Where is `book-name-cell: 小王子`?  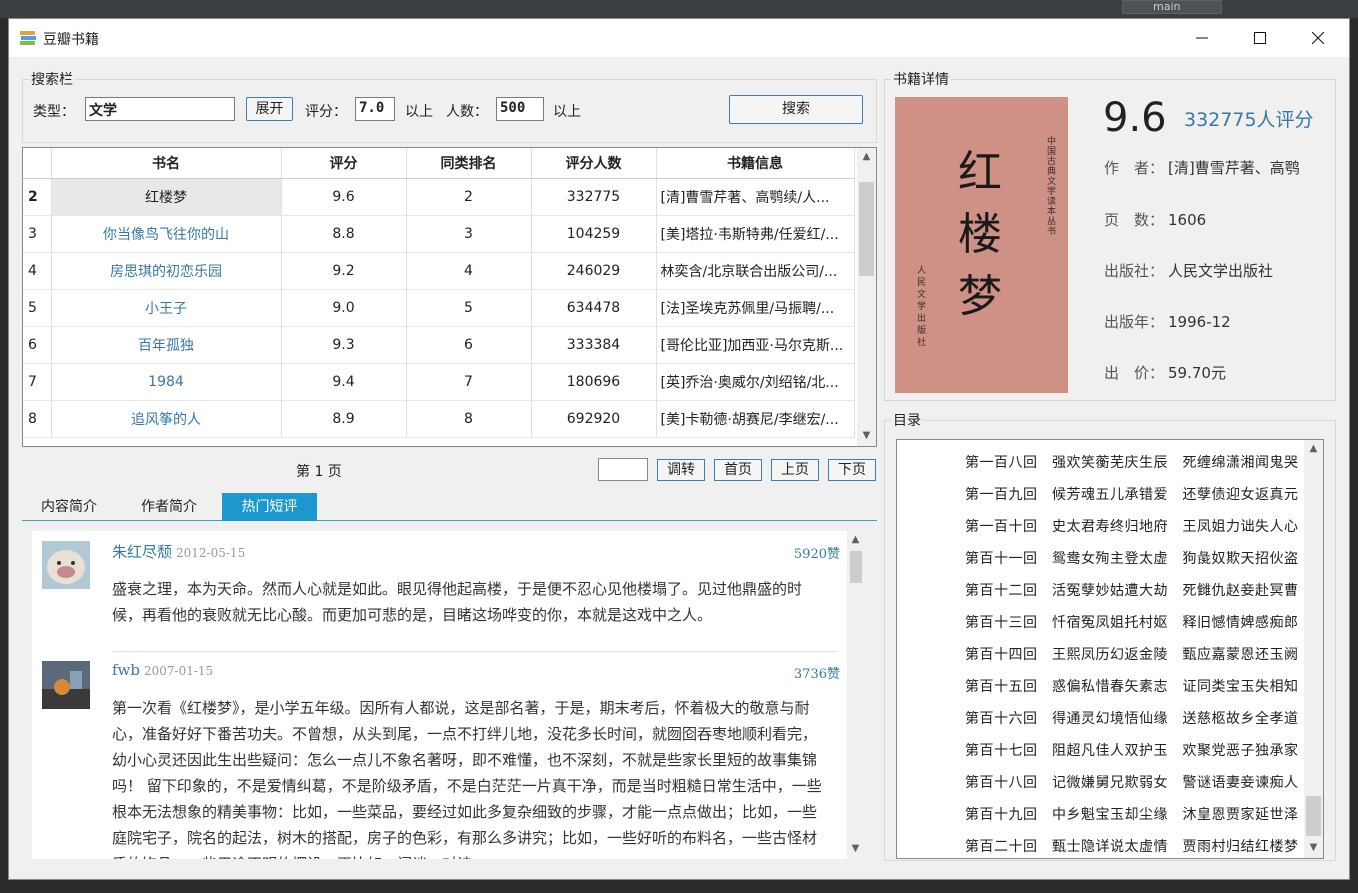 book-name-cell: 小王子 is located at coordinates (166, 308).